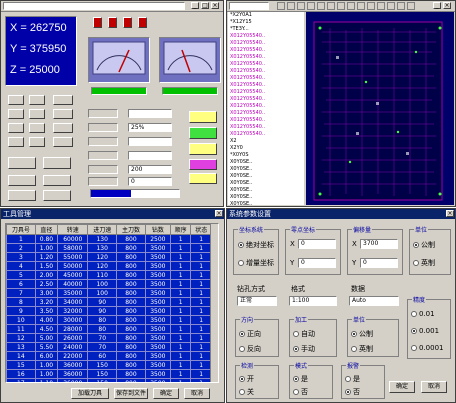 The height and width of the screenshot is (403, 456). I want to click on unit-metric-option: 公制, so click(424, 245).